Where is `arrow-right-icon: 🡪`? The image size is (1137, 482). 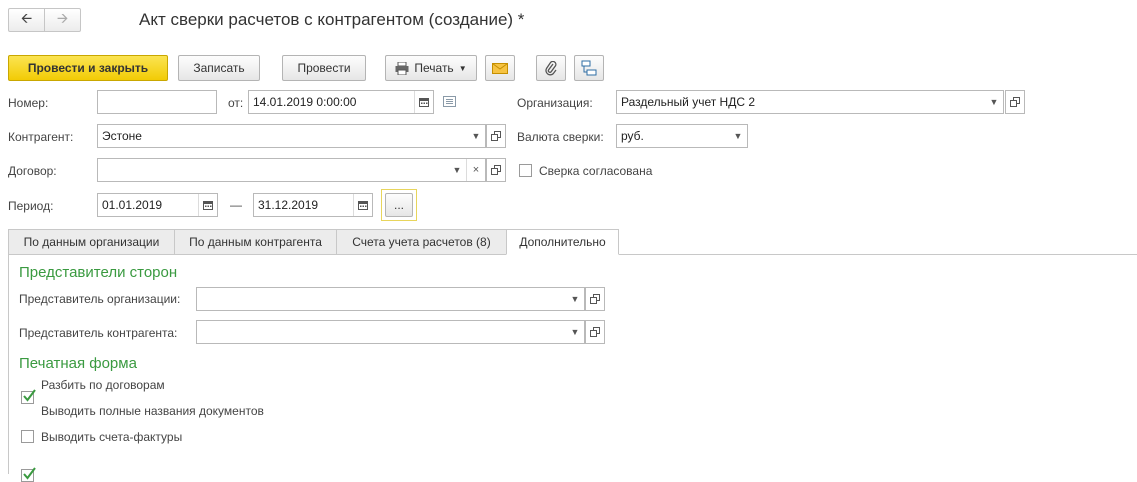
arrow-right-icon: 🡪 is located at coordinates (62, 18).